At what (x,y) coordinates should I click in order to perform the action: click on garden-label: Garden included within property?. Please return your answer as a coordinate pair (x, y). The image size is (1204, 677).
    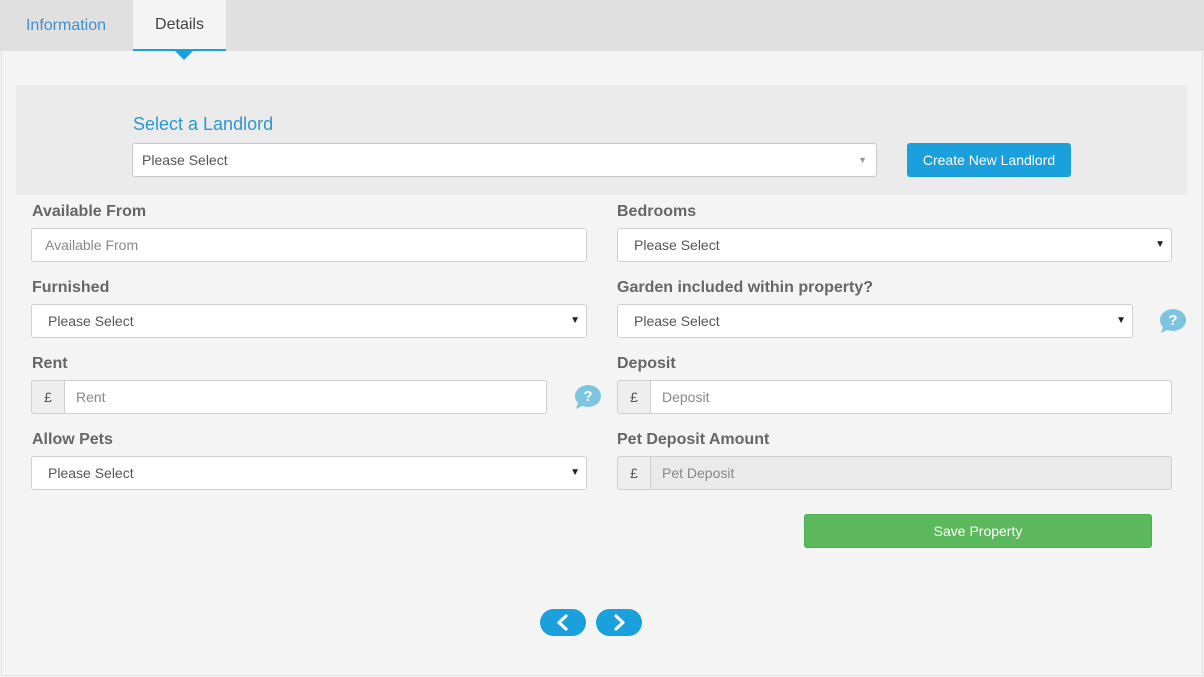
    Looking at the image, I should click on (745, 287).